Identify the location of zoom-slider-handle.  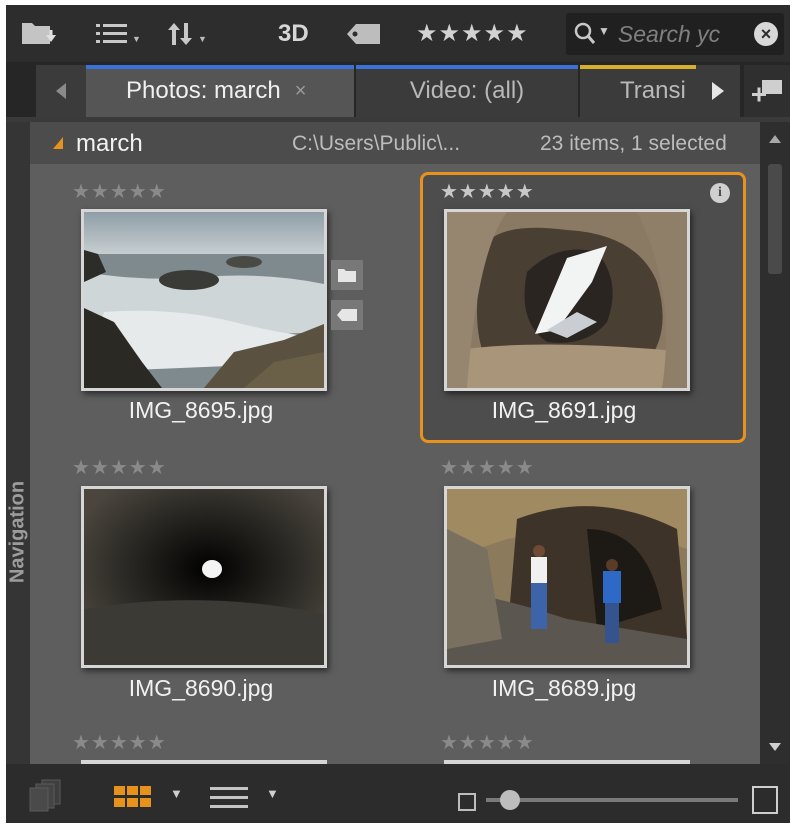
(510, 800).